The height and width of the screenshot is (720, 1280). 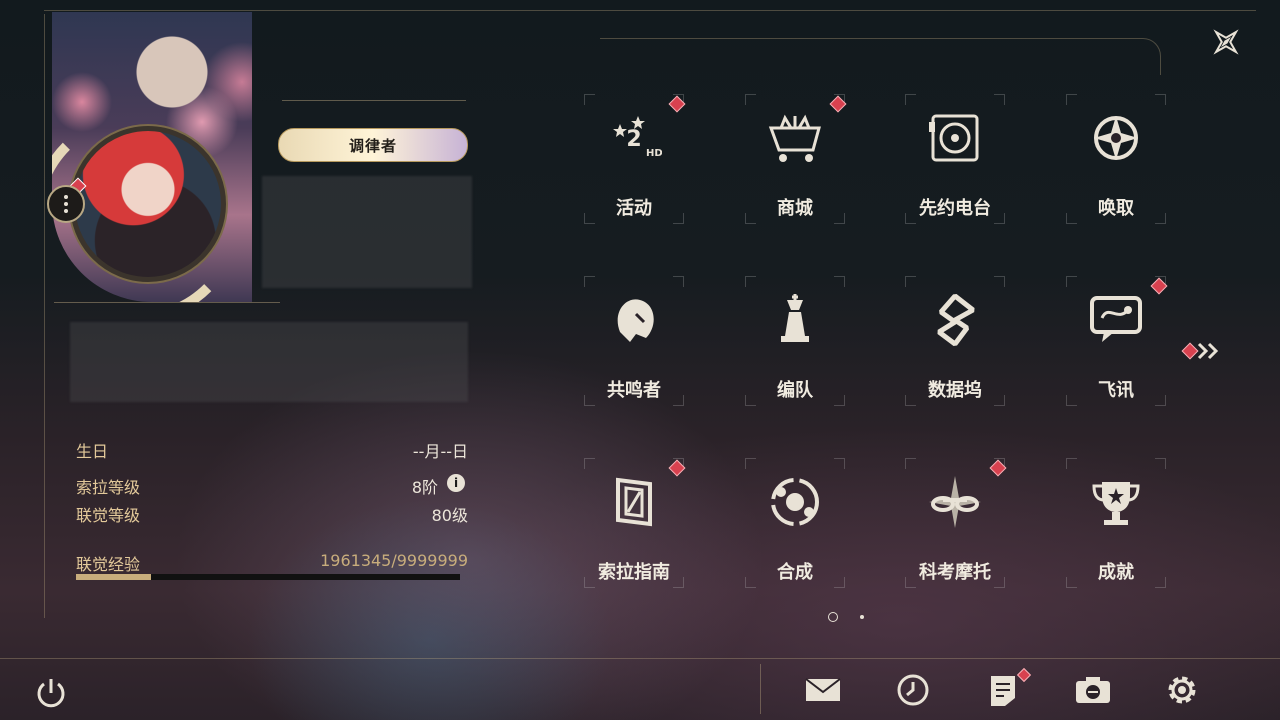 I want to click on message-bubble-icon, so click(x=1116, y=319).